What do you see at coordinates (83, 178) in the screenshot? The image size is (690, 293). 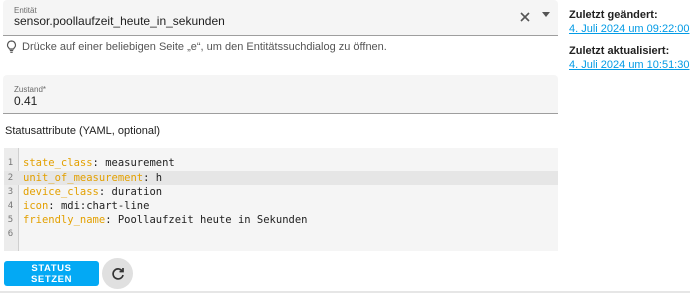 I see `yaml-key: unit_of_measurement` at bounding box center [83, 178].